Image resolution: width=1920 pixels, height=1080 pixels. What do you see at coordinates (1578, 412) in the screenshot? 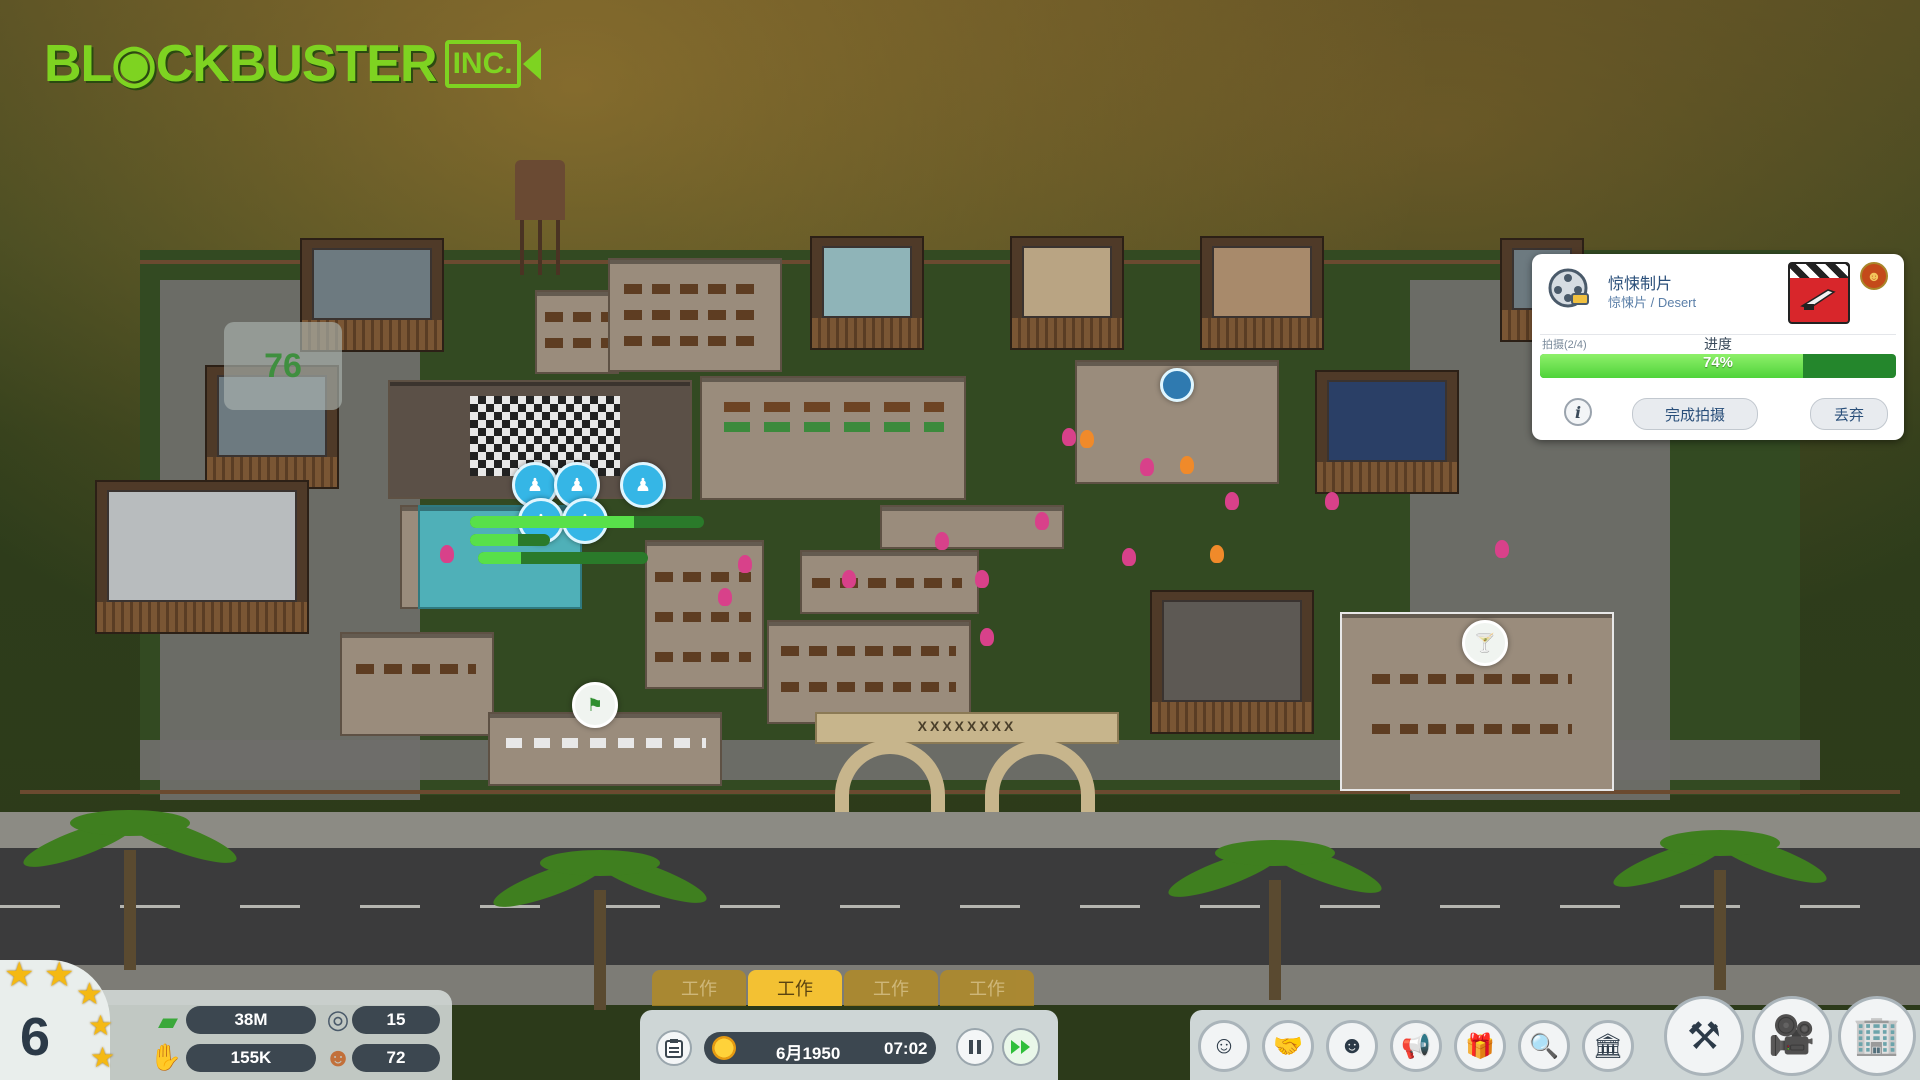
I see `info-button: i` at bounding box center [1578, 412].